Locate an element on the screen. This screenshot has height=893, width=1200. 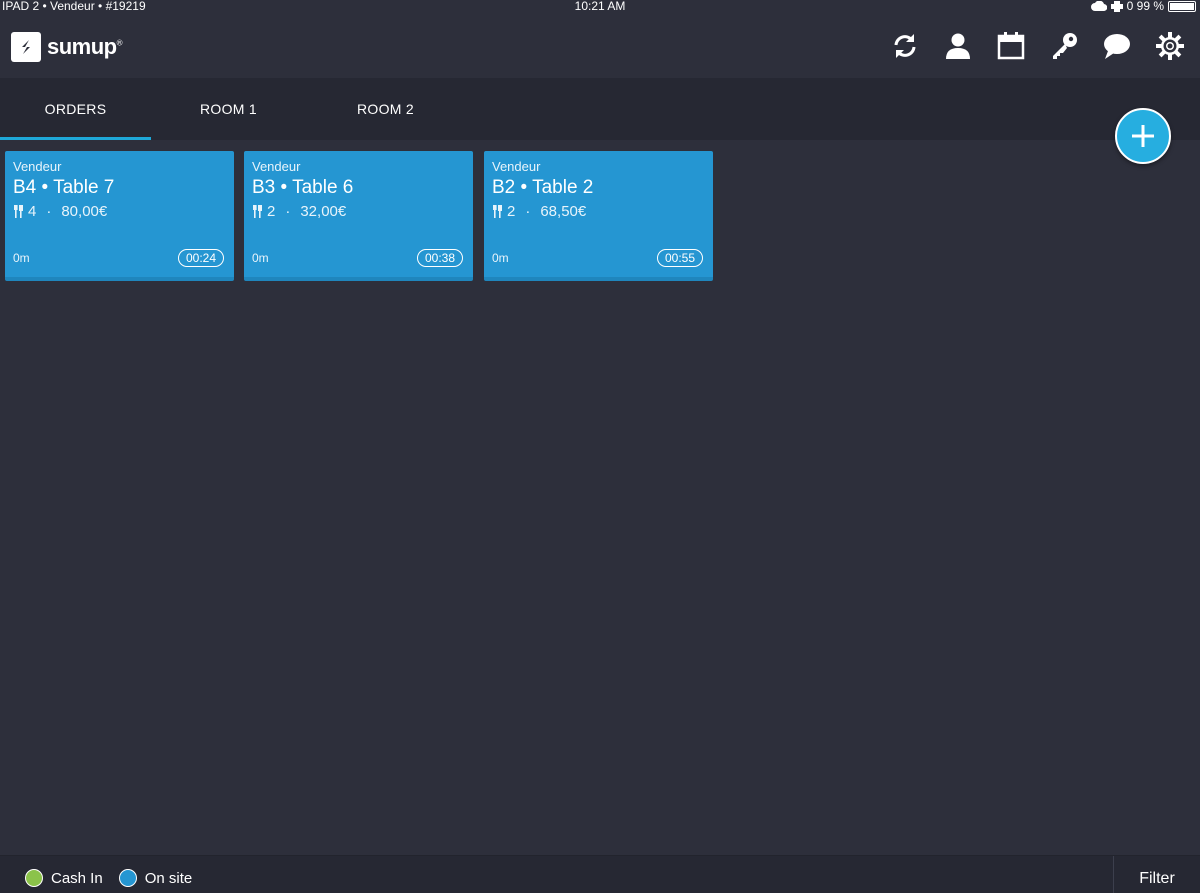
battery-text: 0 99 % is located at coordinates (1145, 6).